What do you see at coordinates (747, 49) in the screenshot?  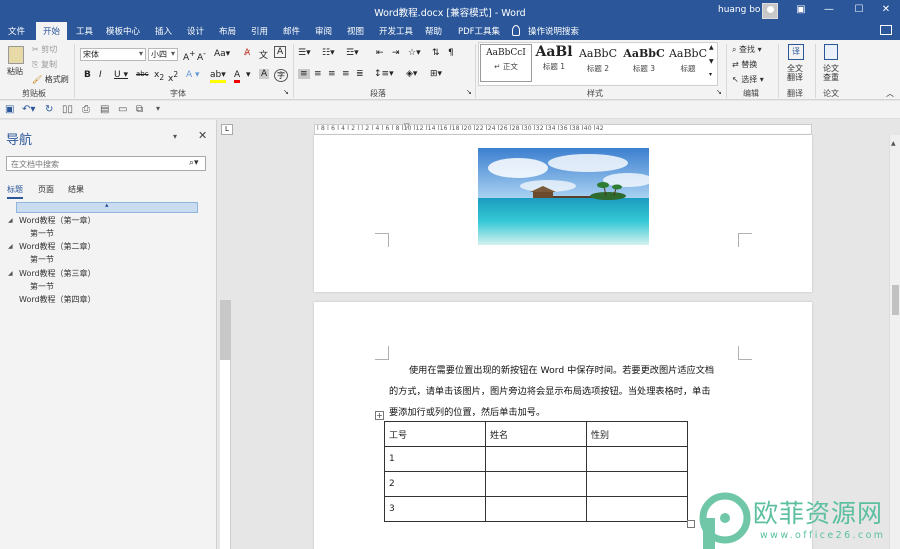 I see `find-button: ⌕ 查找 ▾` at bounding box center [747, 49].